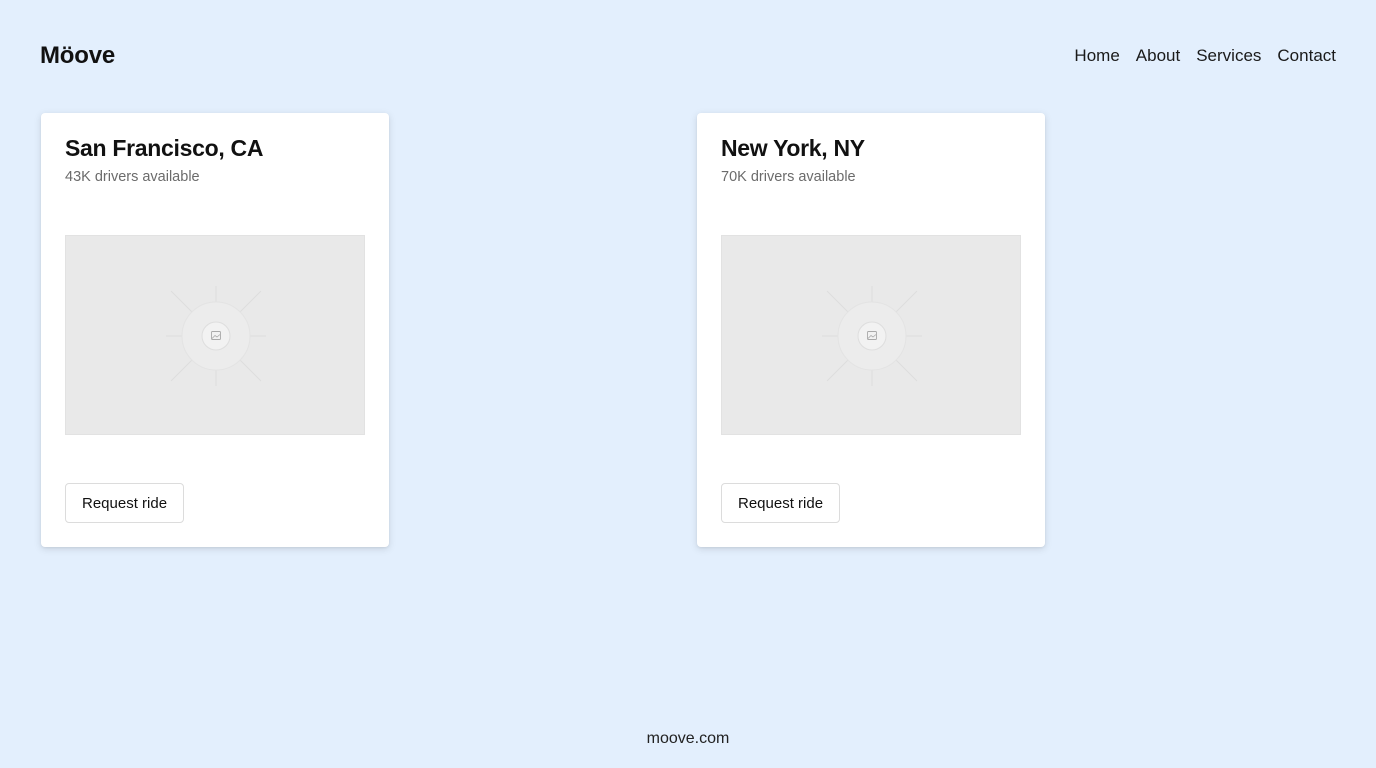 This screenshot has width=1376, height=768. I want to click on site-footer: moove.com, so click(688, 739).